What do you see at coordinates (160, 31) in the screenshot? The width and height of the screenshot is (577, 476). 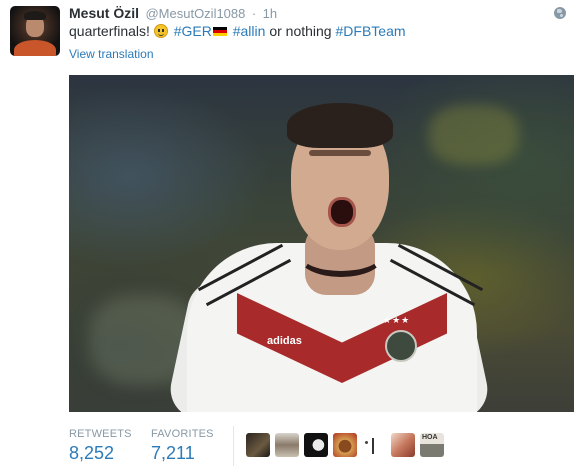 I see `smiley-icon` at bounding box center [160, 31].